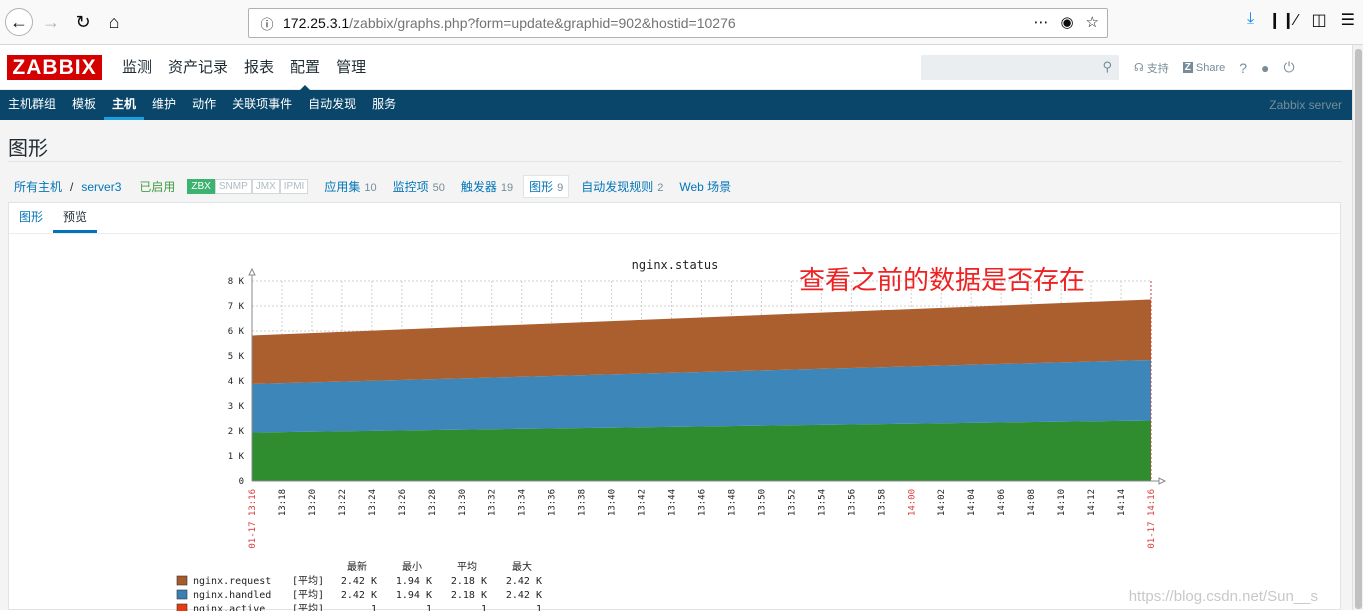 Image resolution: width=1363 pixels, height=611 pixels. What do you see at coordinates (164, 105) in the screenshot?
I see `sub-menu-maintenance: 维护` at bounding box center [164, 105].